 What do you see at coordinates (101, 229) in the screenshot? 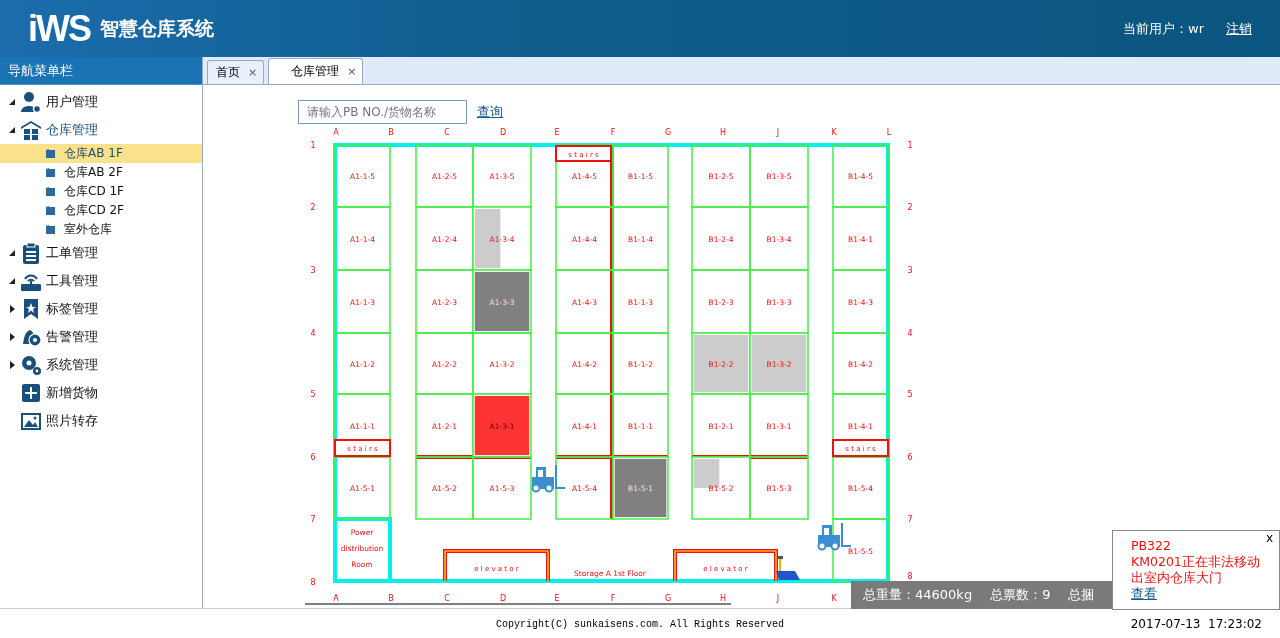
I see `submenu-item: 室外仓库` at bounding box center [101, 229].